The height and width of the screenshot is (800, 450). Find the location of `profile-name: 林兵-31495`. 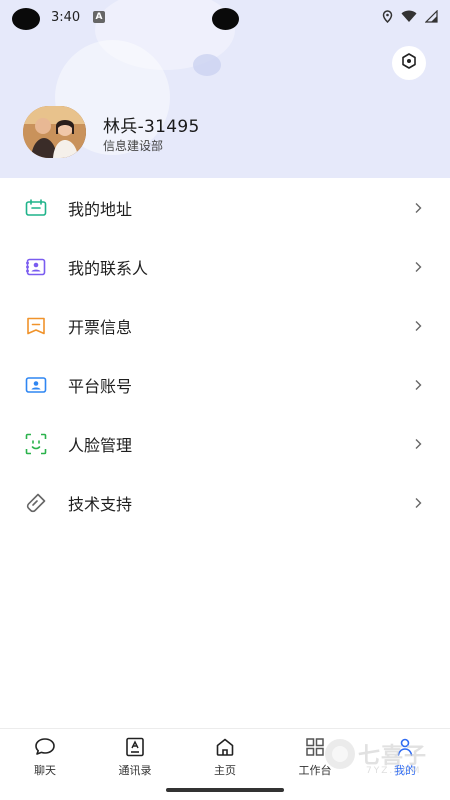

profile-name: 林兵-31495 is located at coordinates (151, 127).